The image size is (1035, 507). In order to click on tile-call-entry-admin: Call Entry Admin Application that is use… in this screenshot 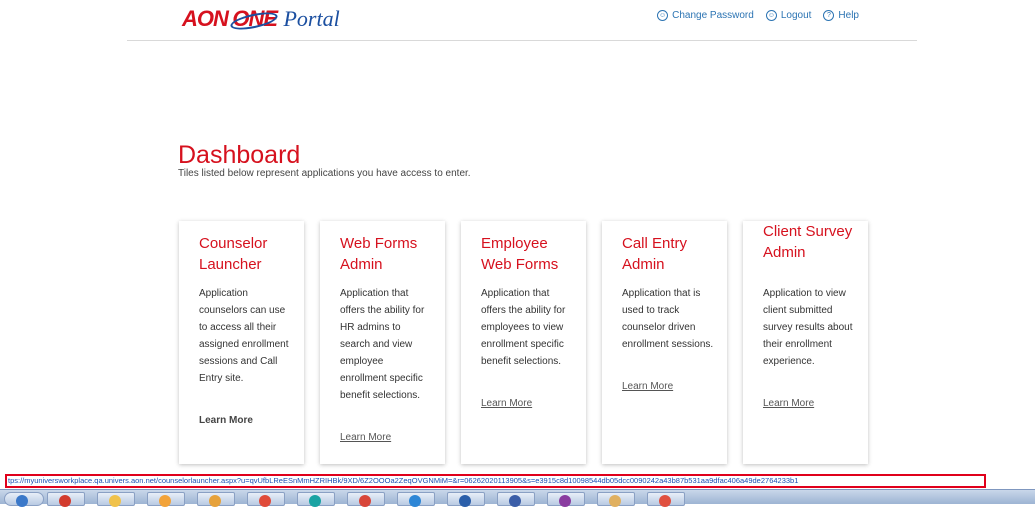, I will do `click(664, 342)`.